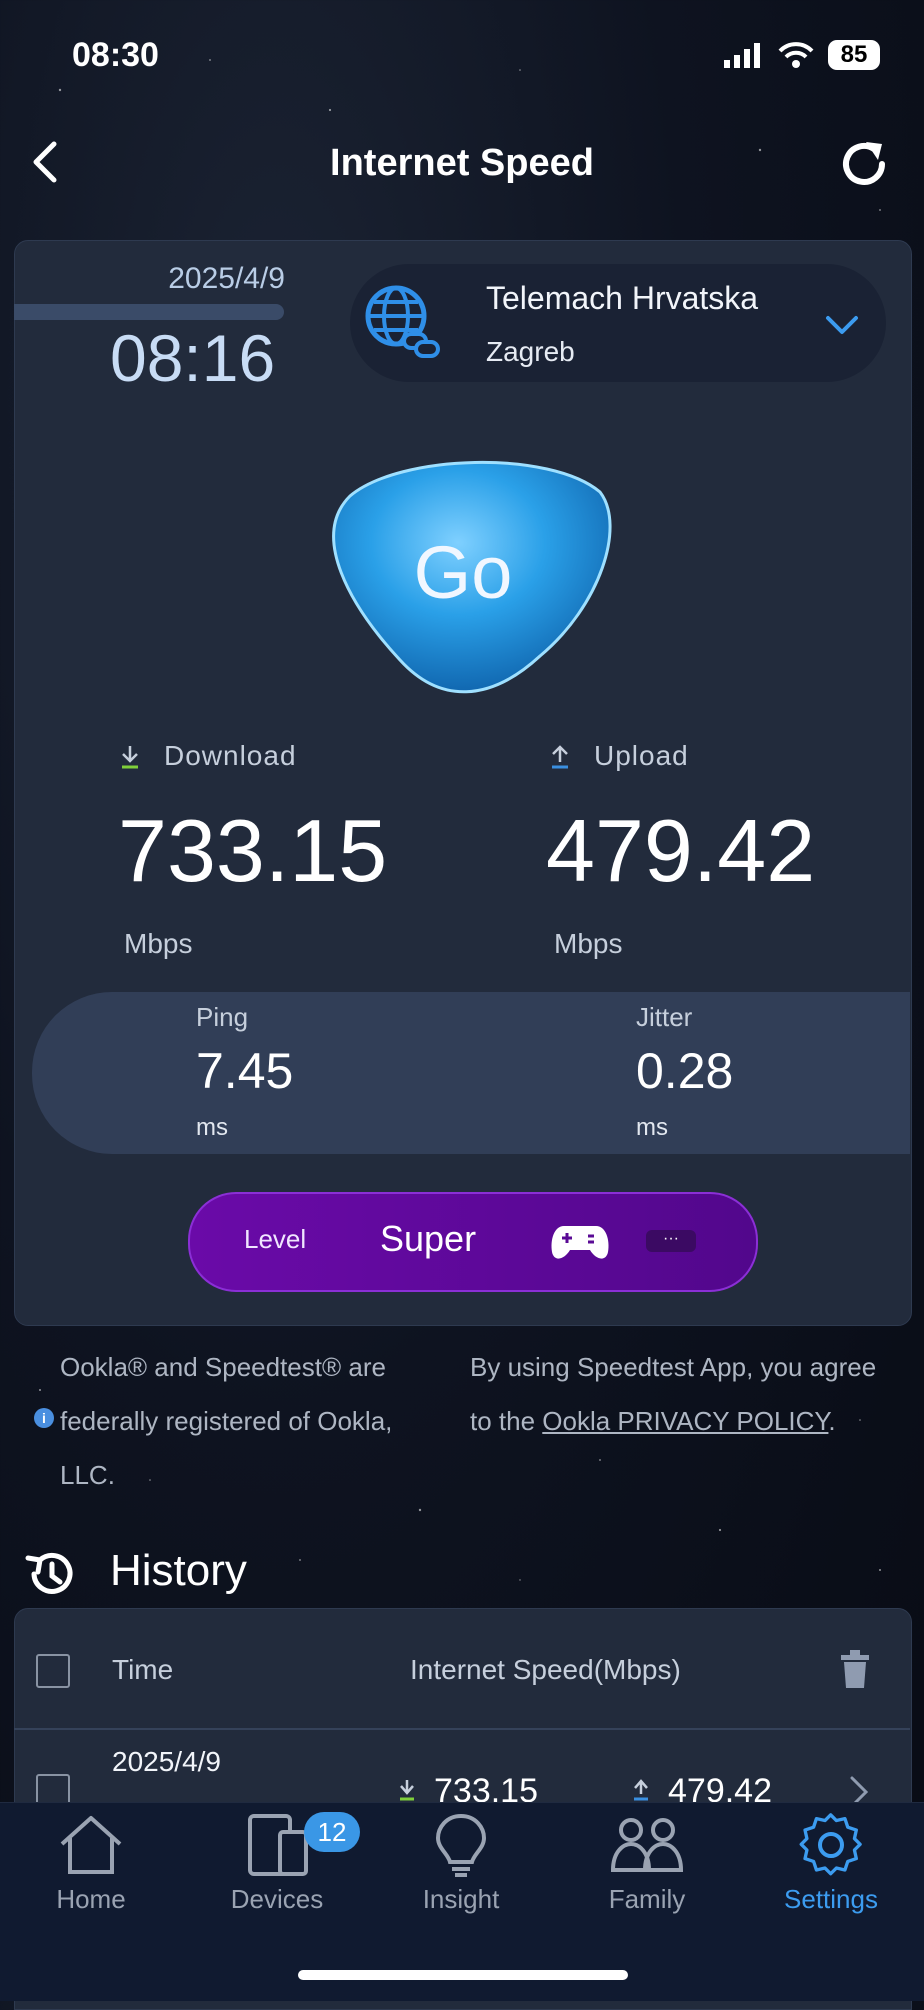 The width and height of the screenshot is (924, 2010). What do you see at coordinates (742, 55) in the screenshot?
I see `cellular-signal-icon` at bounding box center [742, 55].